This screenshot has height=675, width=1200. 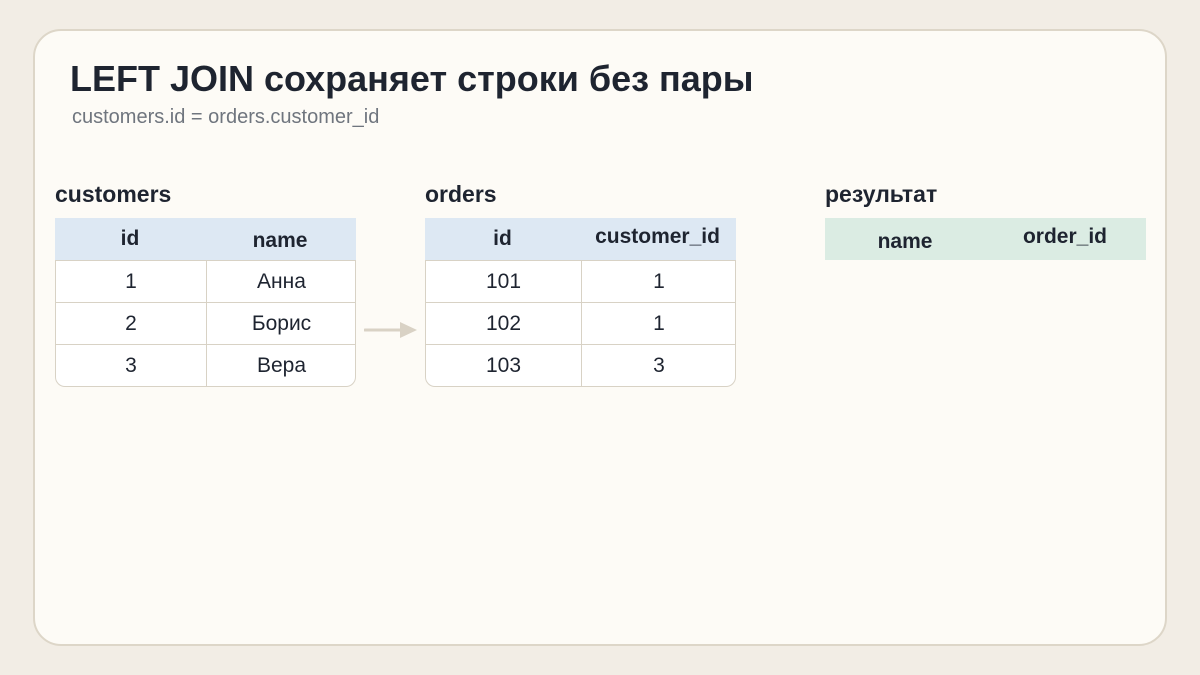 What do you see at coordinates (580, 281) in the screenshot?
I see `table-row: 101 1` at bounding box center [580, 281].